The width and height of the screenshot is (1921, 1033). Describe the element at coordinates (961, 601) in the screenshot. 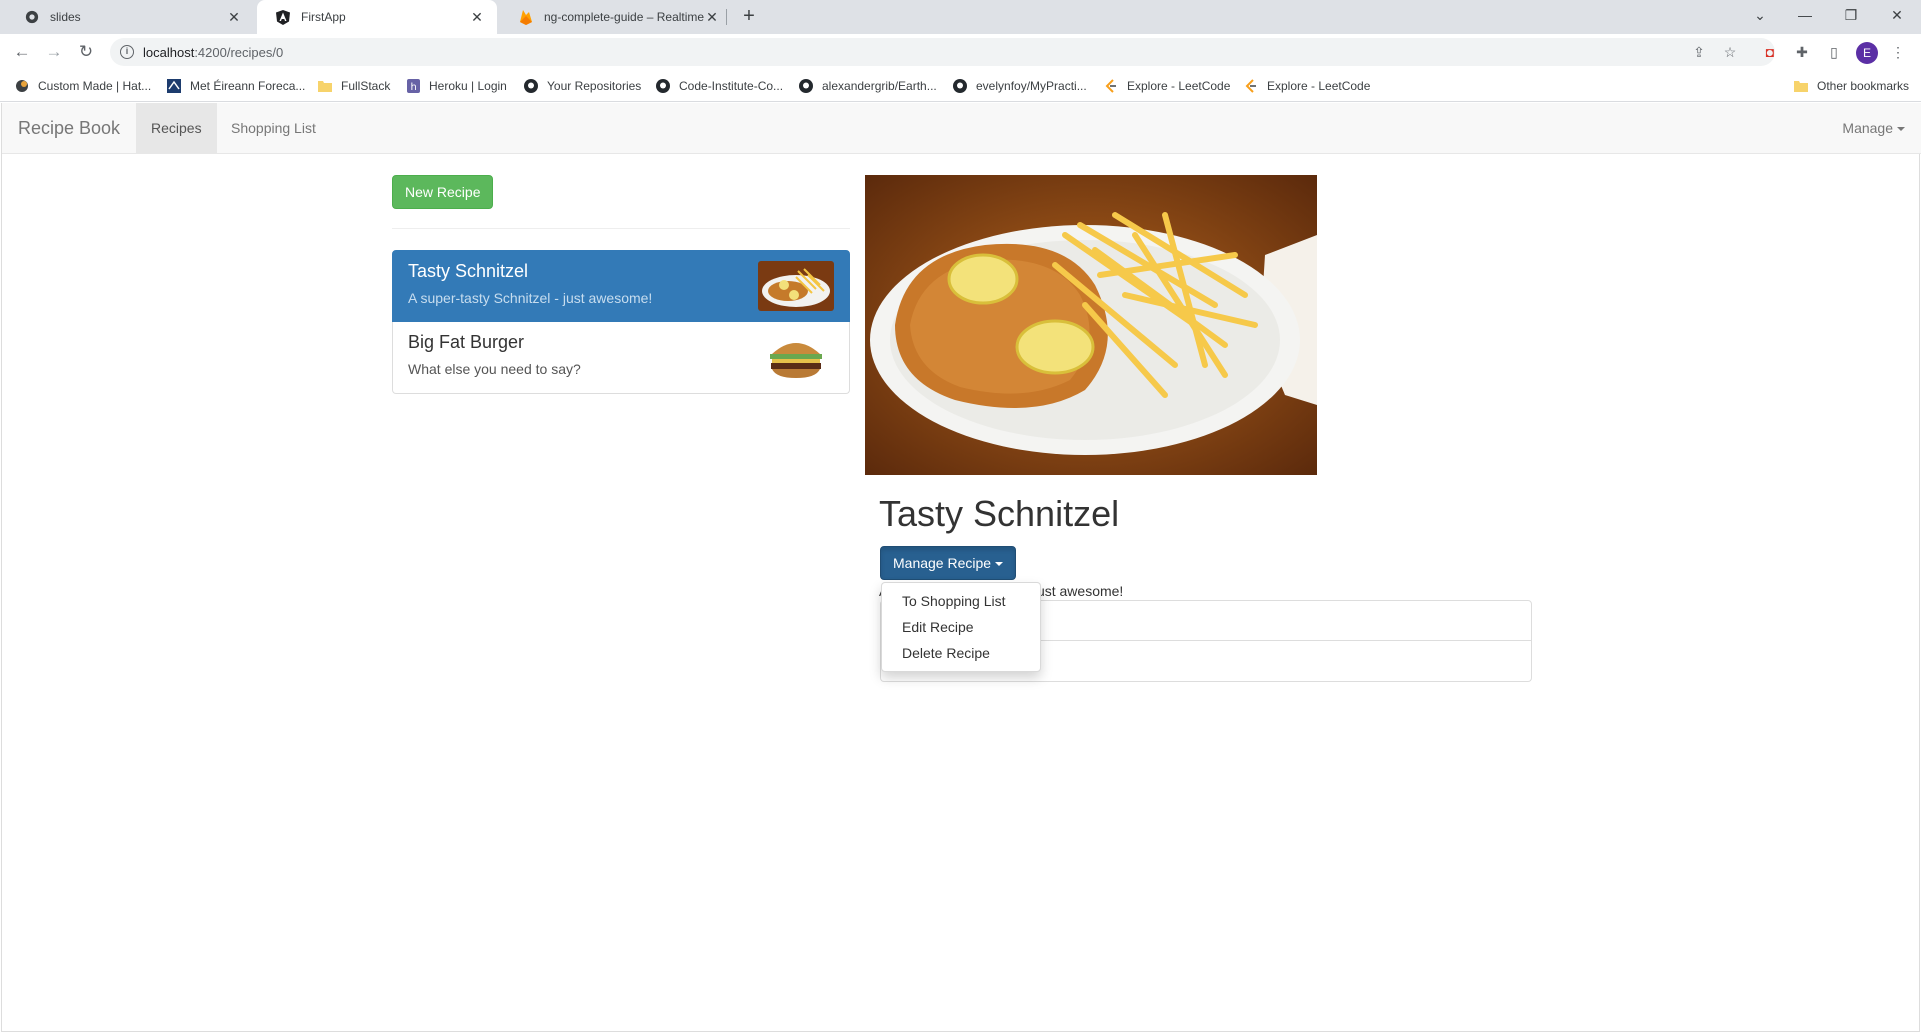

I see `to-shopping-list-item: To Shopping List` at that location.